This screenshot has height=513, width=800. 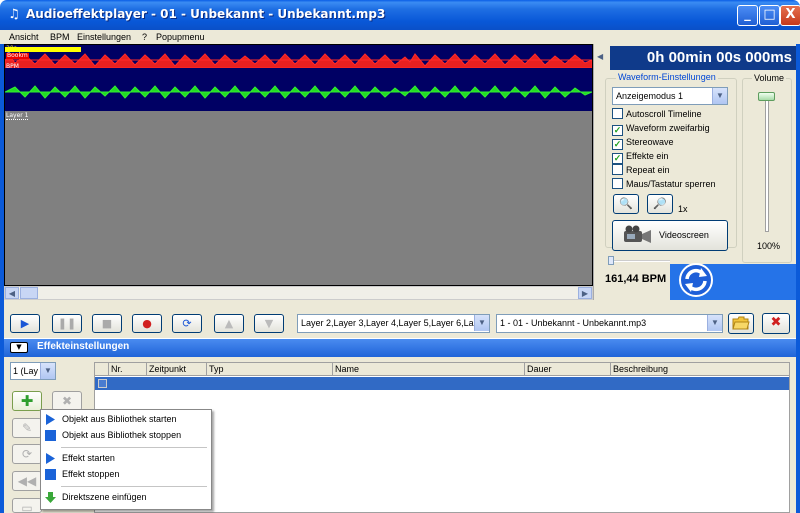 I want to click on waveform-channel-right, so click(x=298, y=92).